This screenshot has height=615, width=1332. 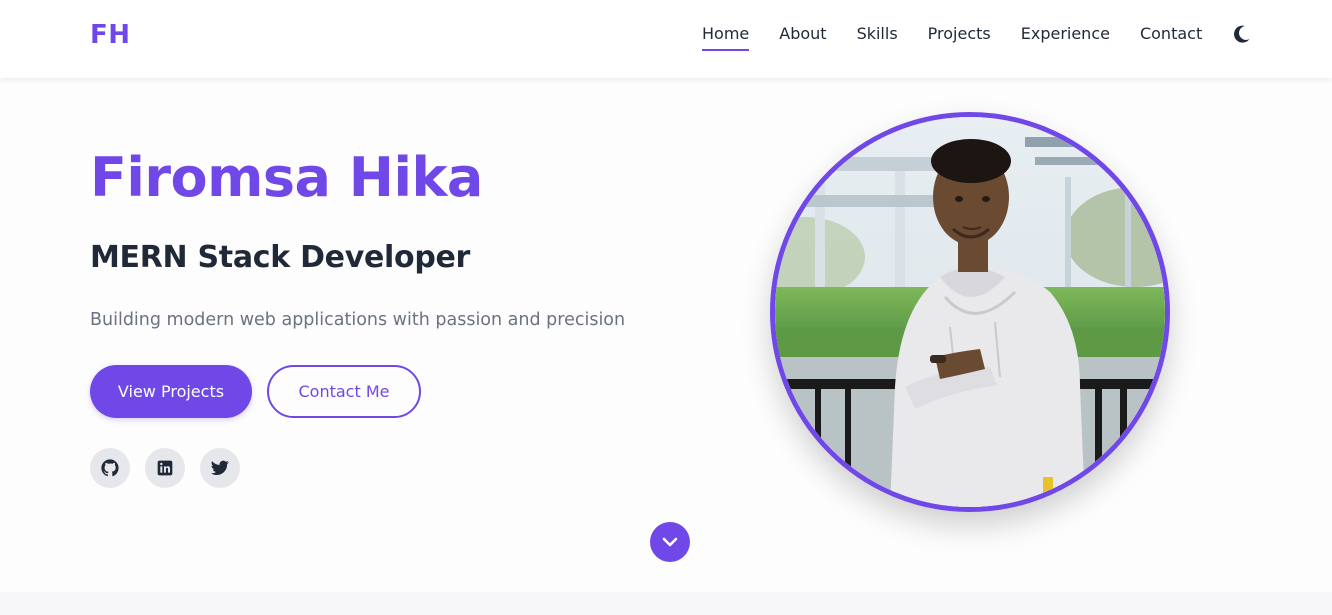 I want to click on logo: FH, so click(x=110, y=35).